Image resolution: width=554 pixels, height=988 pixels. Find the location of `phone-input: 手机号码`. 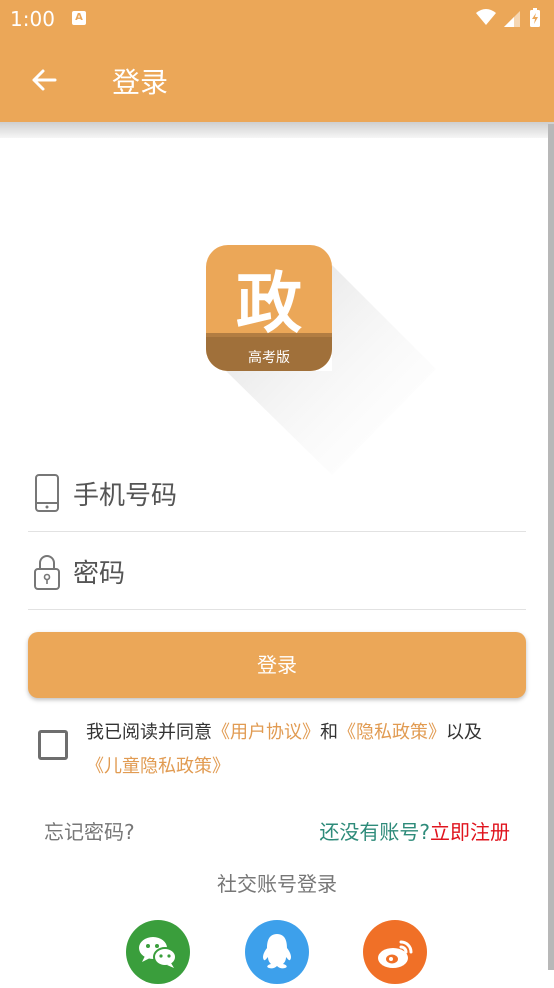

phone-input: 手机号码 is located at coordinates (125, 493).